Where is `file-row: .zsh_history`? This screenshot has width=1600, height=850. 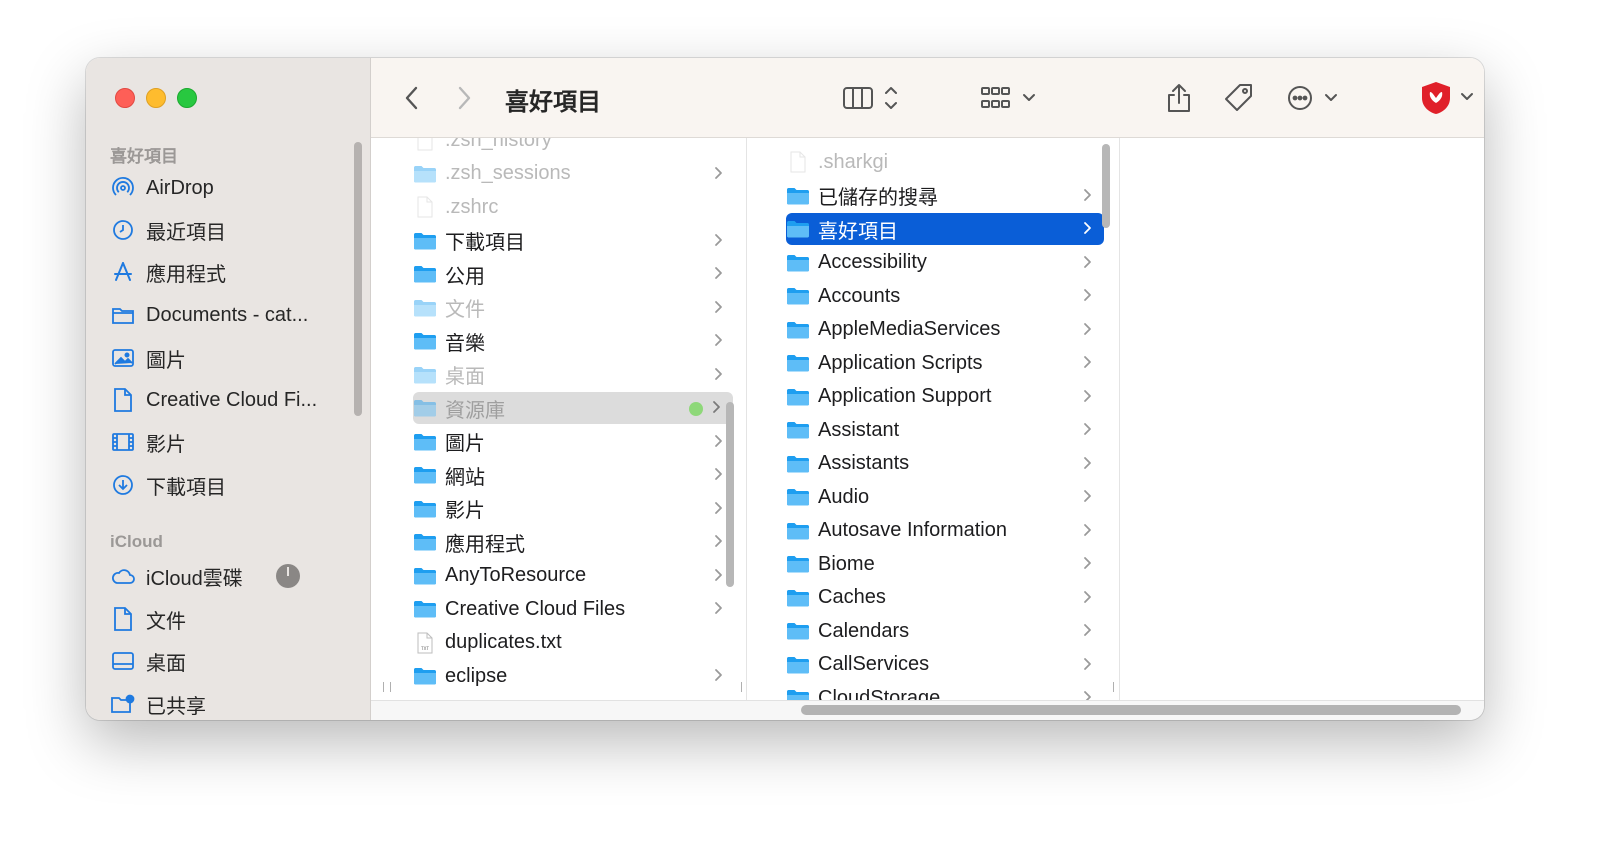
file-row: .zsh_history is located at coordinates (574, 147).